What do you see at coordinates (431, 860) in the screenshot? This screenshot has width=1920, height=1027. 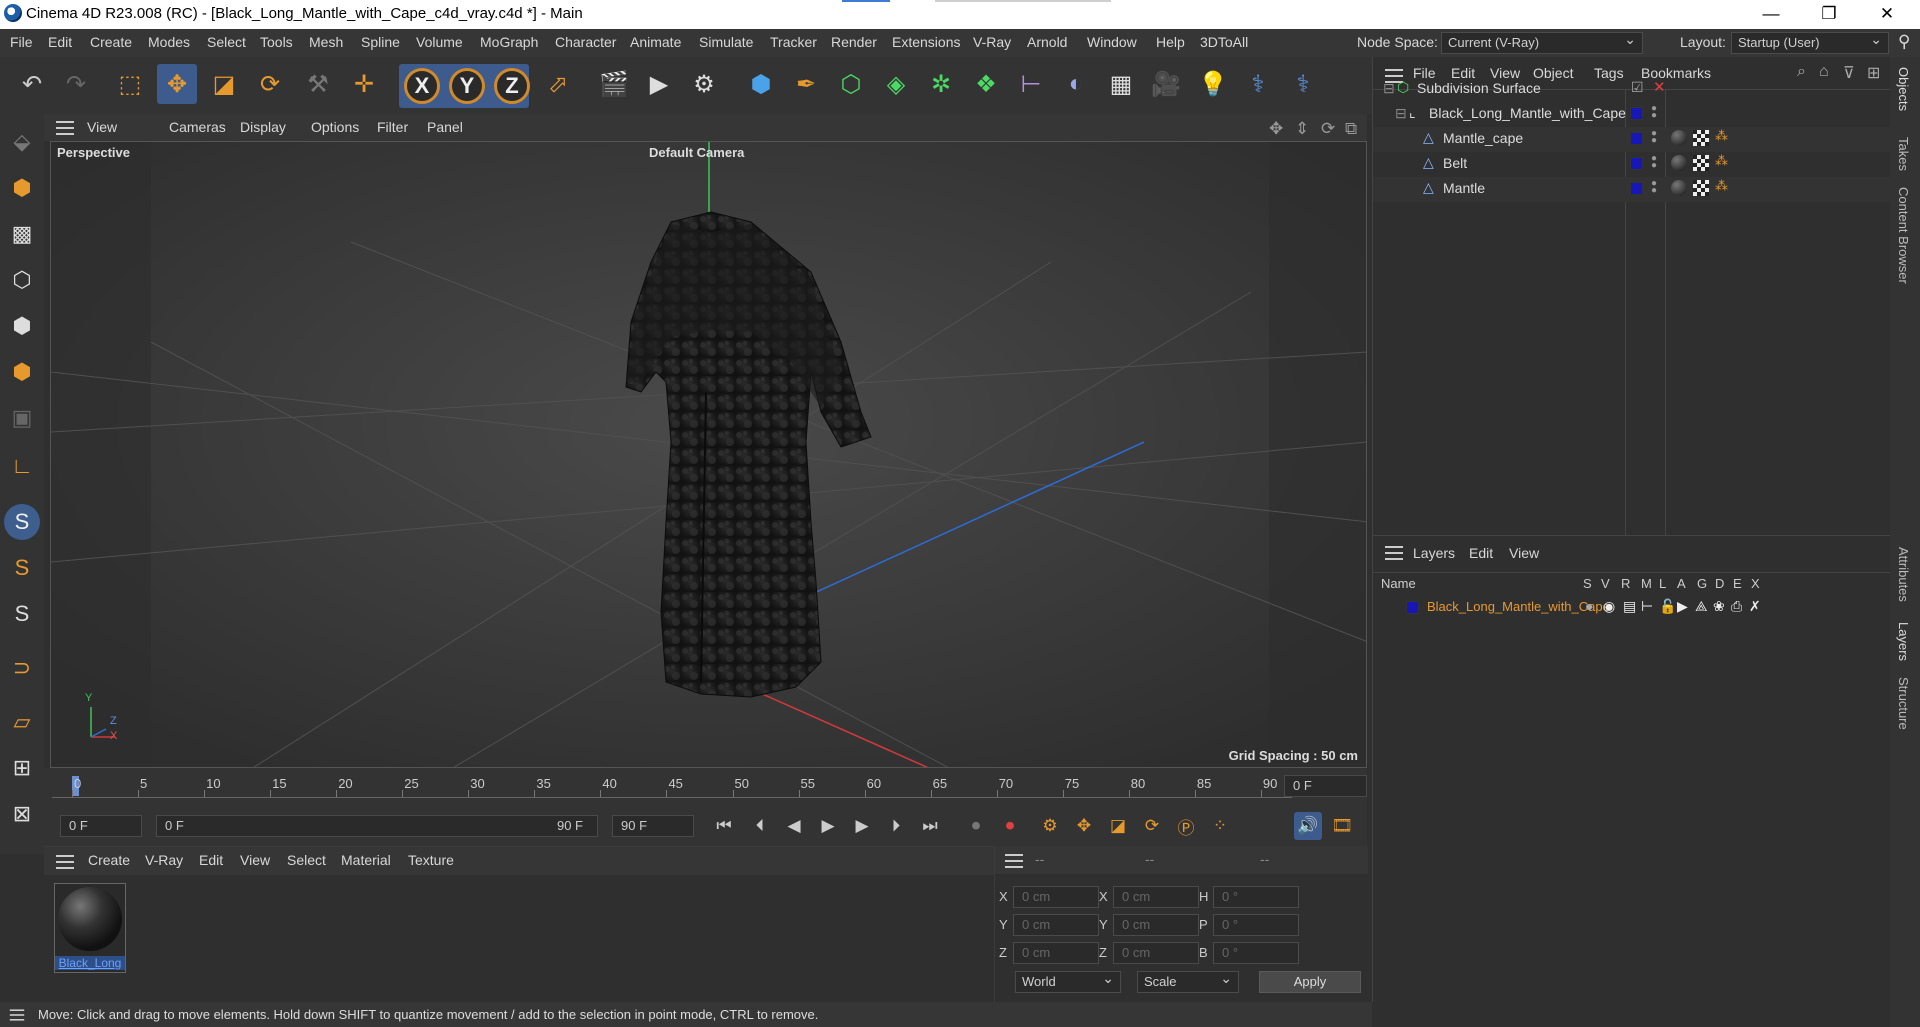 I see `mat-menu-texture: Texture` at bounding box center [431, 860].